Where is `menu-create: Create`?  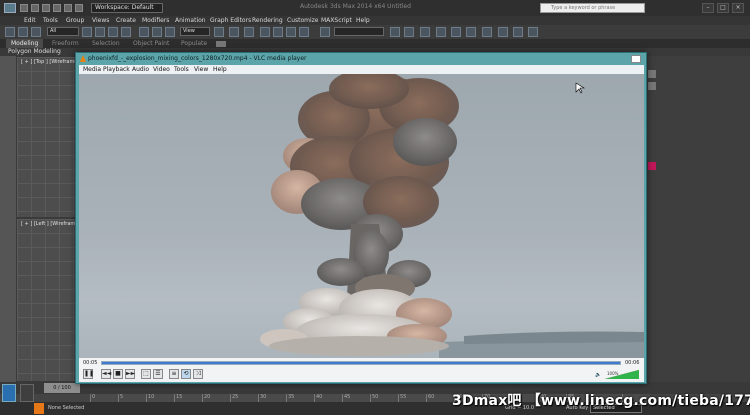 menu-create: Create is located at coordinates (126, 20).